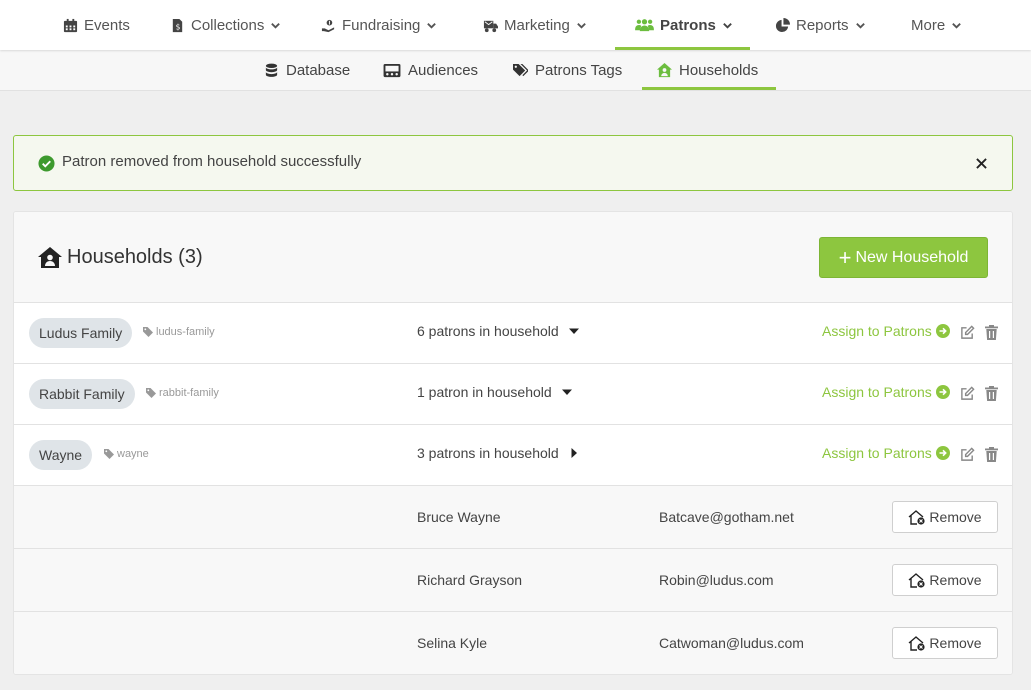 The image size is (1031, 690). Describe the element at coordinates (133, 454) in the screenshot. I see `household-slug-text: wayne` at that location.